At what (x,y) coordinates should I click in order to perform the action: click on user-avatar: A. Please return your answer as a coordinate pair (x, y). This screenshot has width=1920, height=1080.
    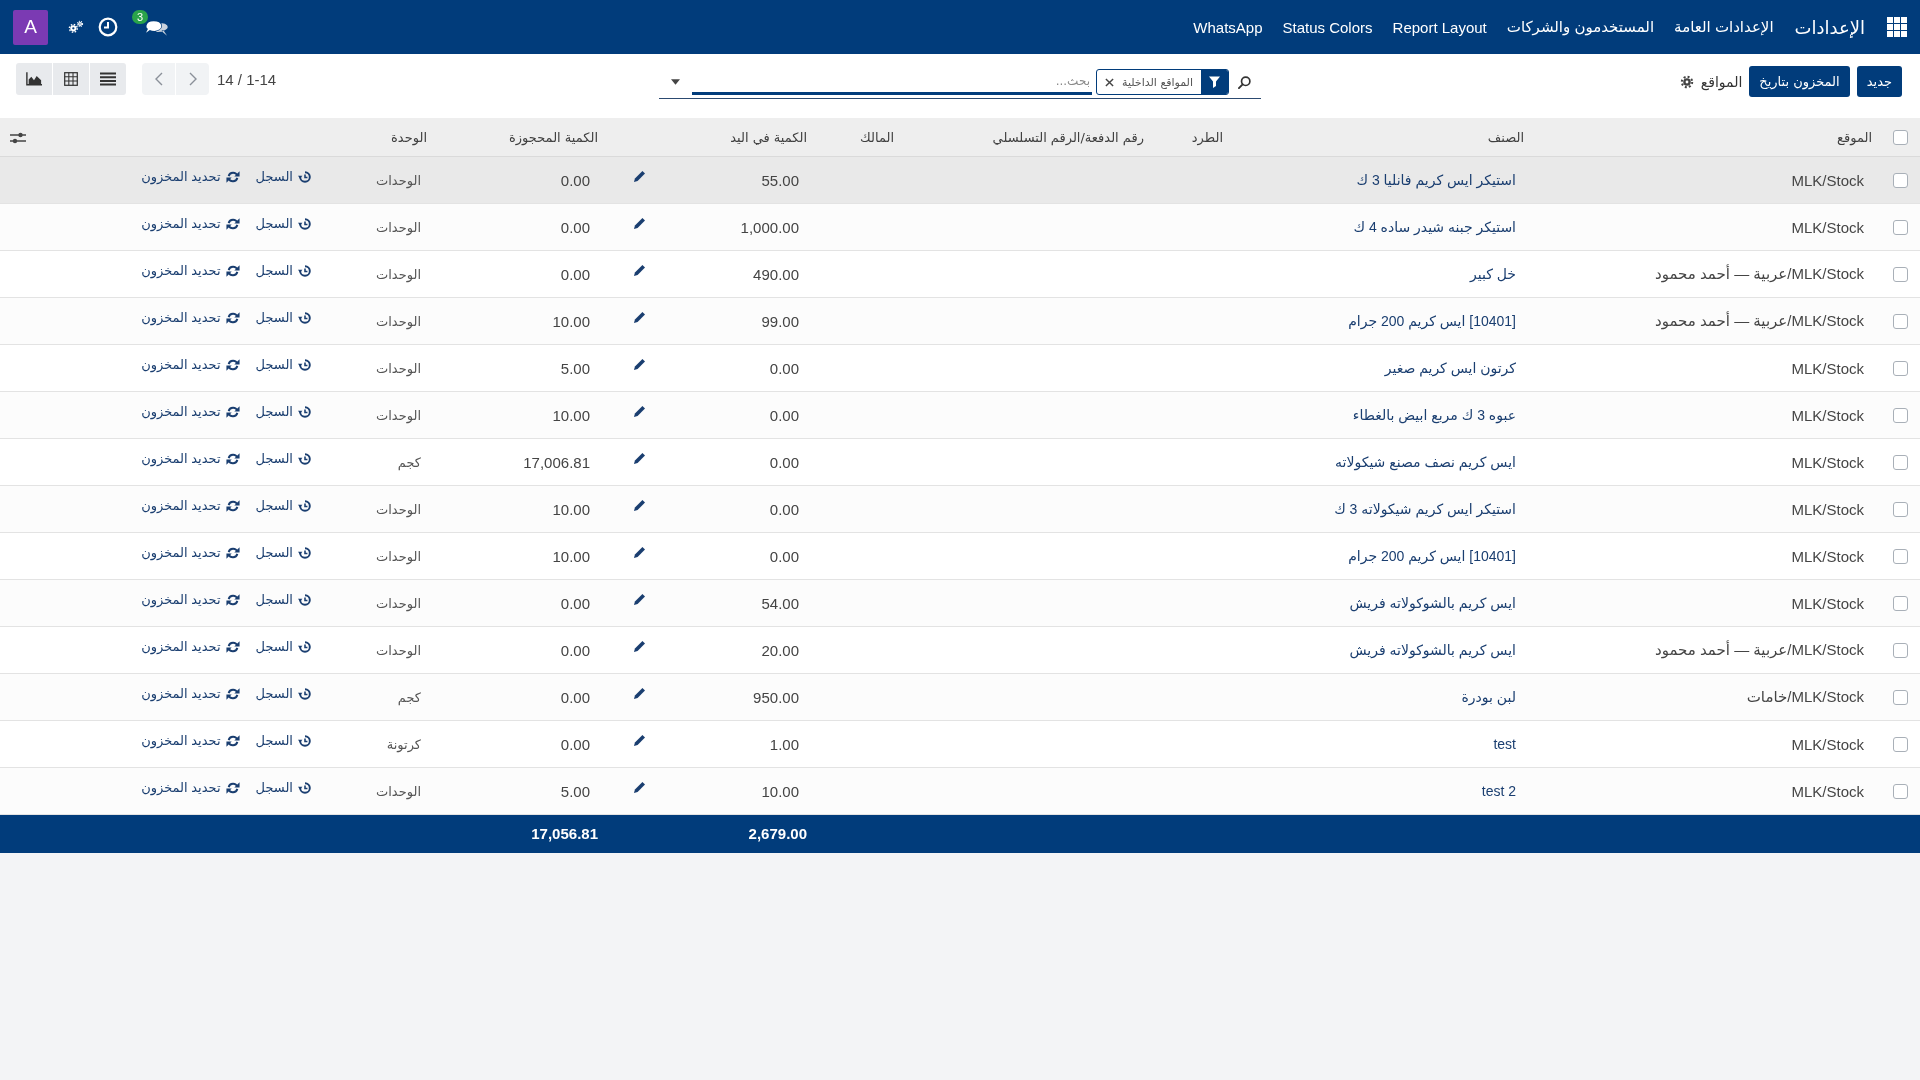
    Looking at the image, I should click on (30, 27).